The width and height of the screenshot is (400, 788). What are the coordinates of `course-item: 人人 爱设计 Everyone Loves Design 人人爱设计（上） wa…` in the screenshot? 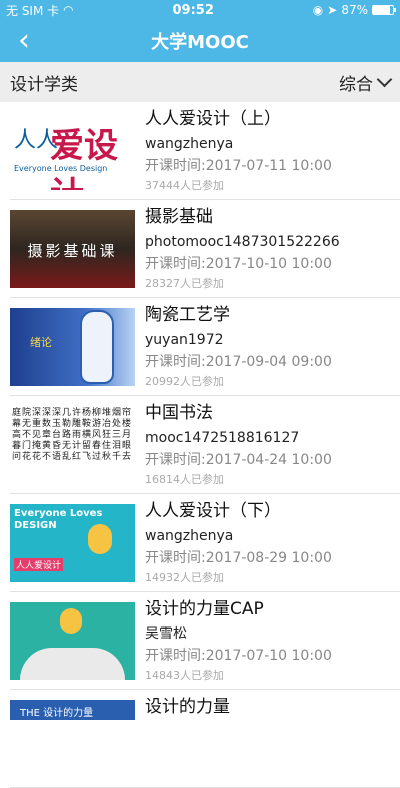 It's located at (200, 151).